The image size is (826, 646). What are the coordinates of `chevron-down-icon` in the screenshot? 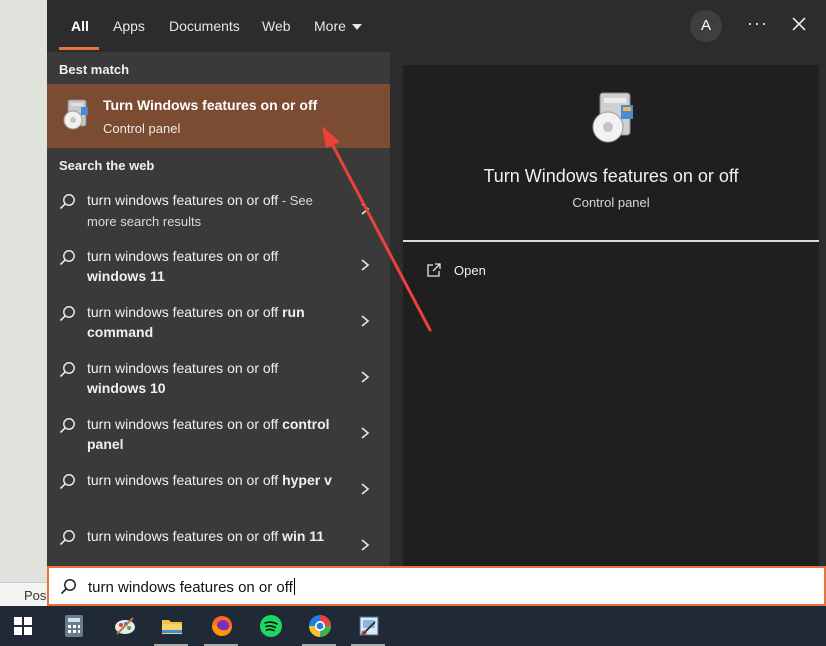 It's located at (356, 27).